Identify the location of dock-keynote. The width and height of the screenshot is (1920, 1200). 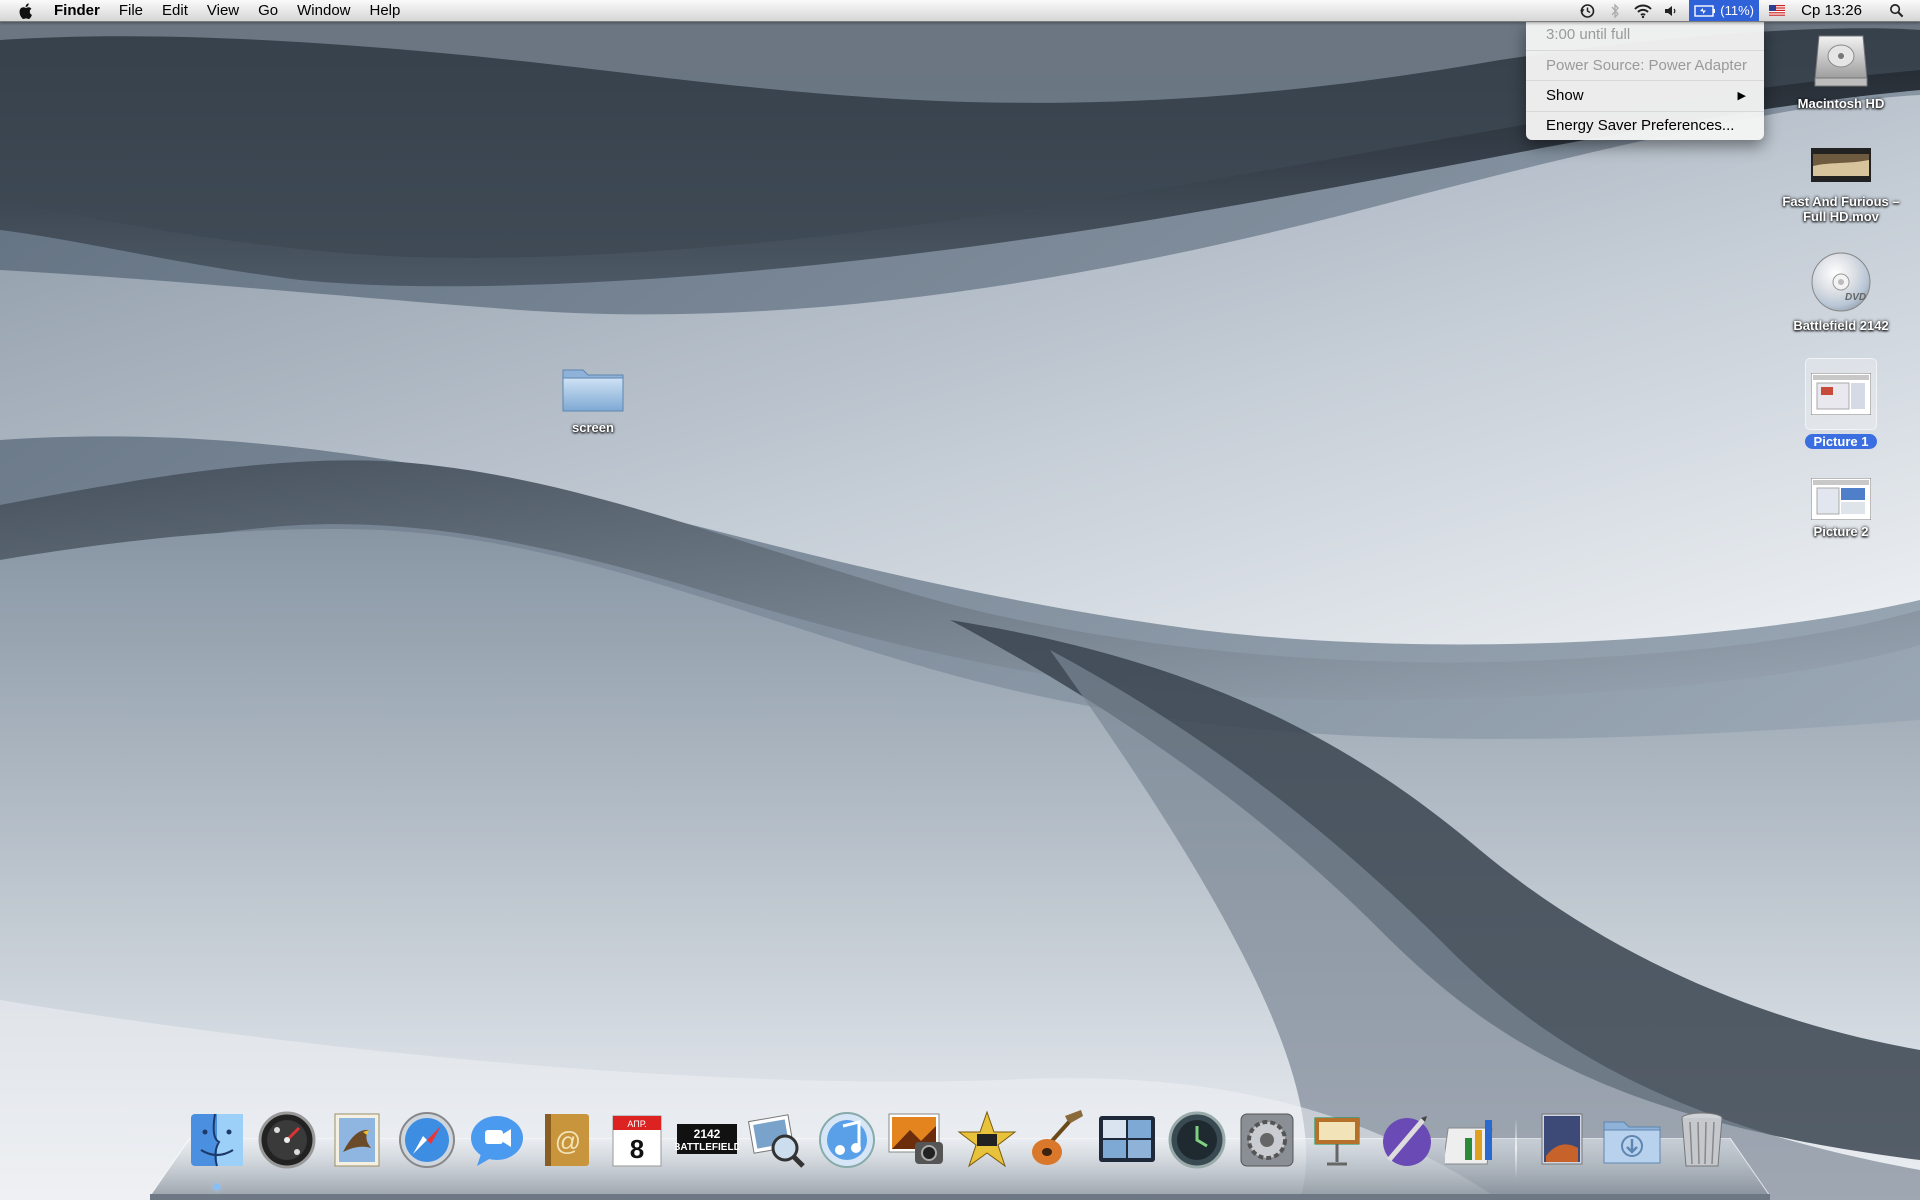
(1337, 1143).